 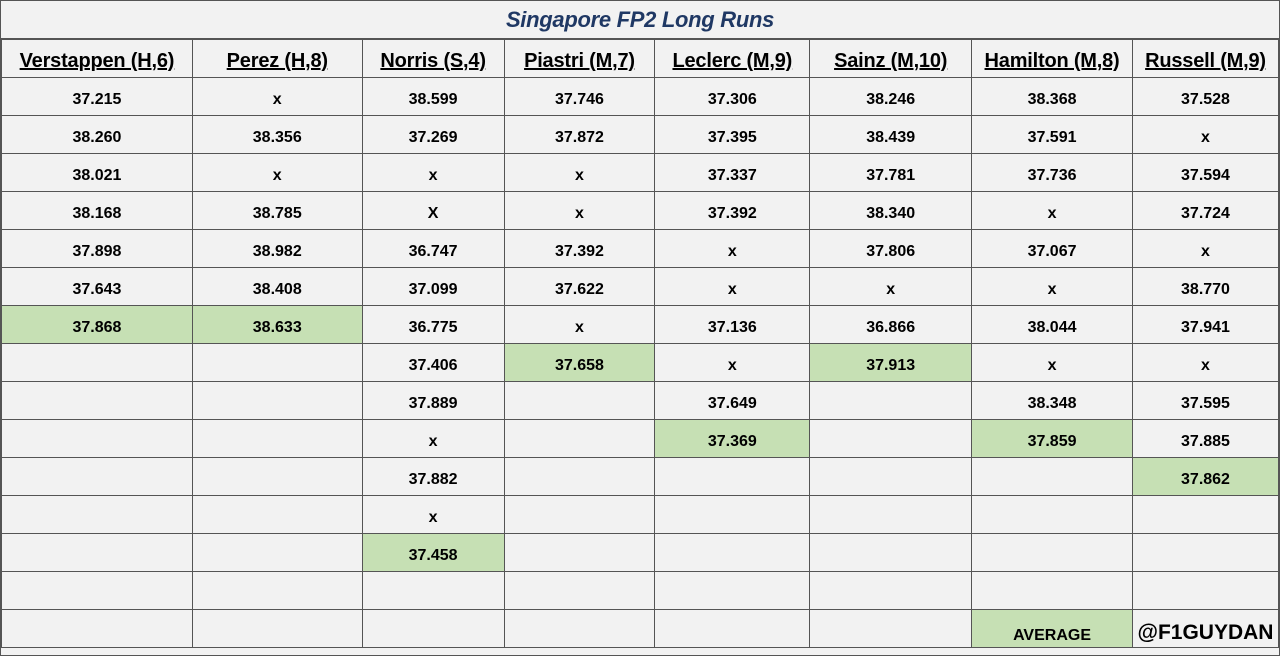 I want to click on table-cell: 37.746, so click(x=579, y=96).